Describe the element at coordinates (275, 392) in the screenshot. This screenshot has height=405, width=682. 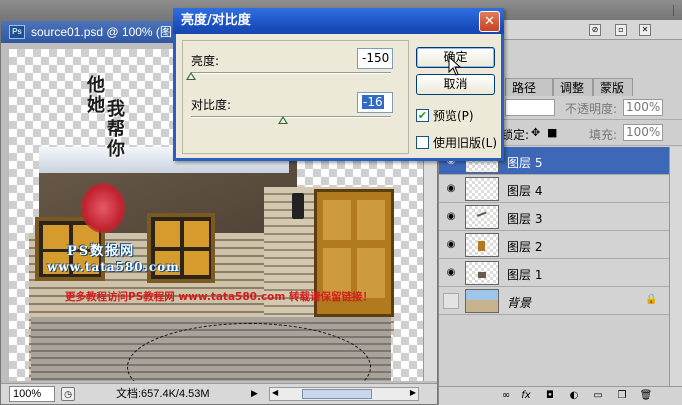
I see `scroll-left-icon: ◀` at that location.